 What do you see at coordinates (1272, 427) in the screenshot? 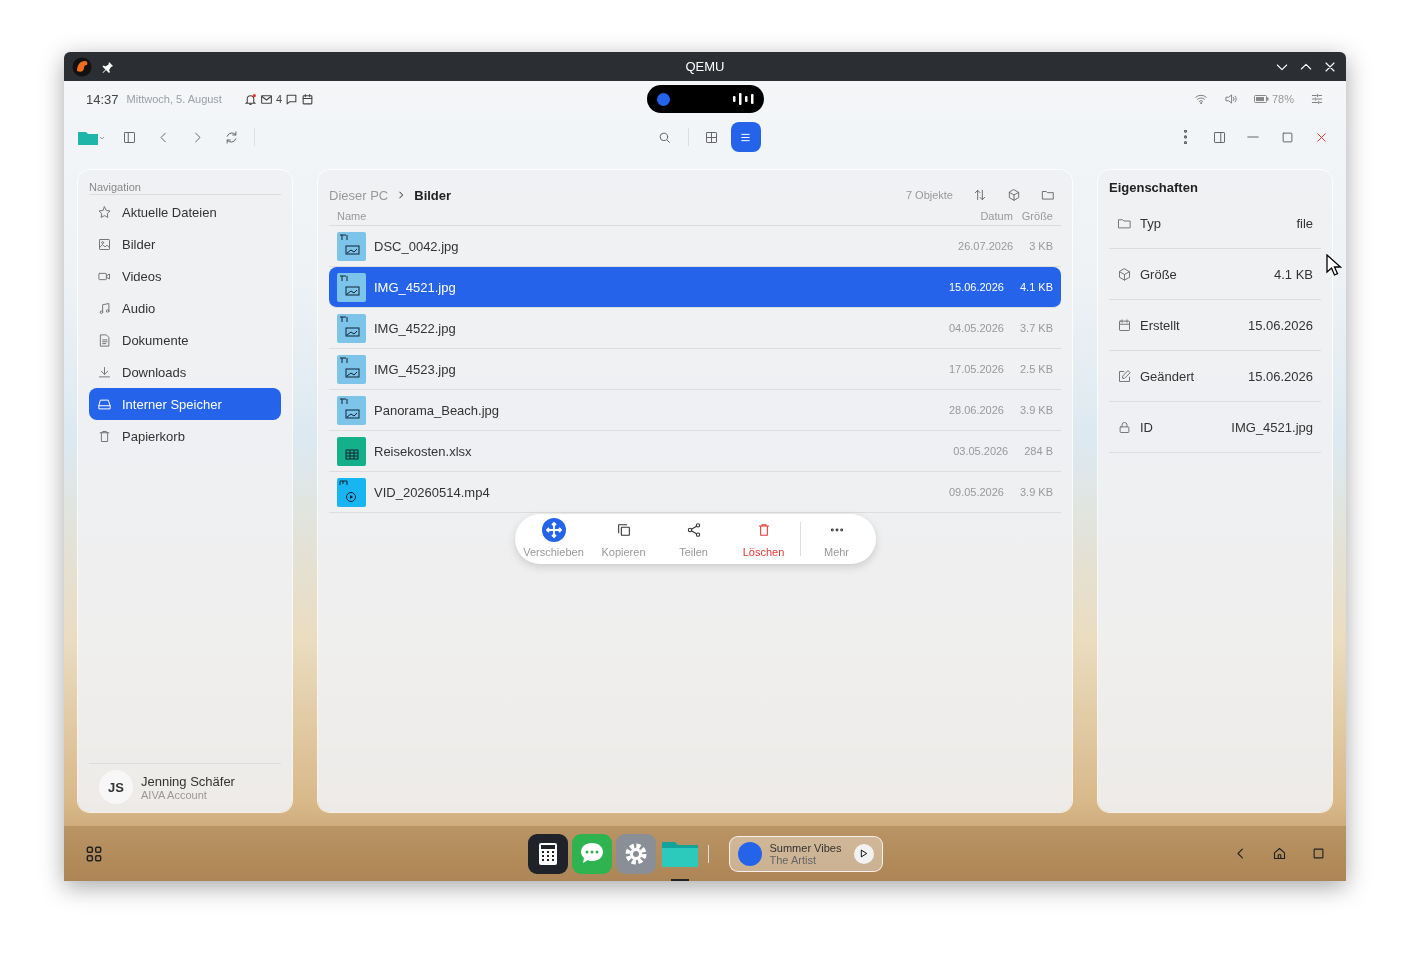
I see `property-value: IMG_4521.jpg` at bounding box center [1272, 427].